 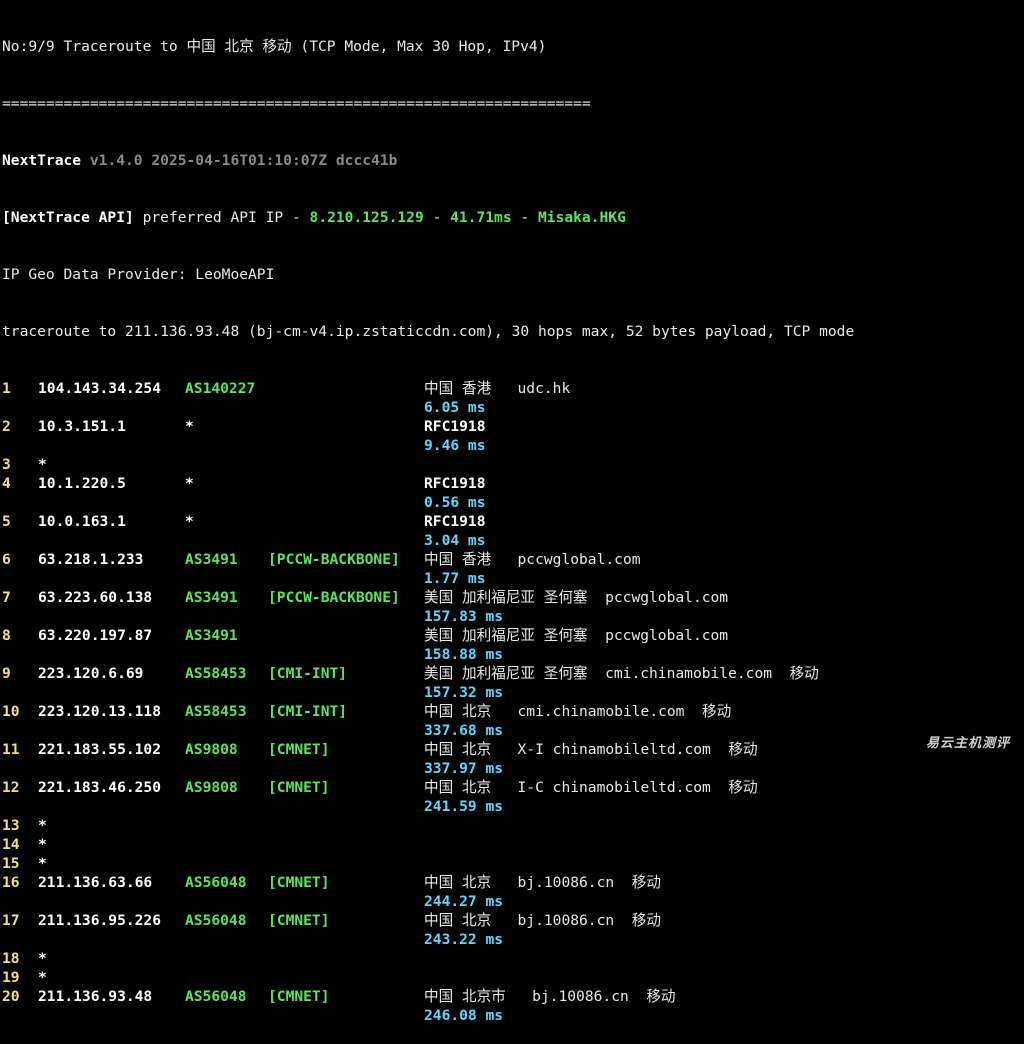 I want to click on hop-number: 20, so click(x=11, y=996).